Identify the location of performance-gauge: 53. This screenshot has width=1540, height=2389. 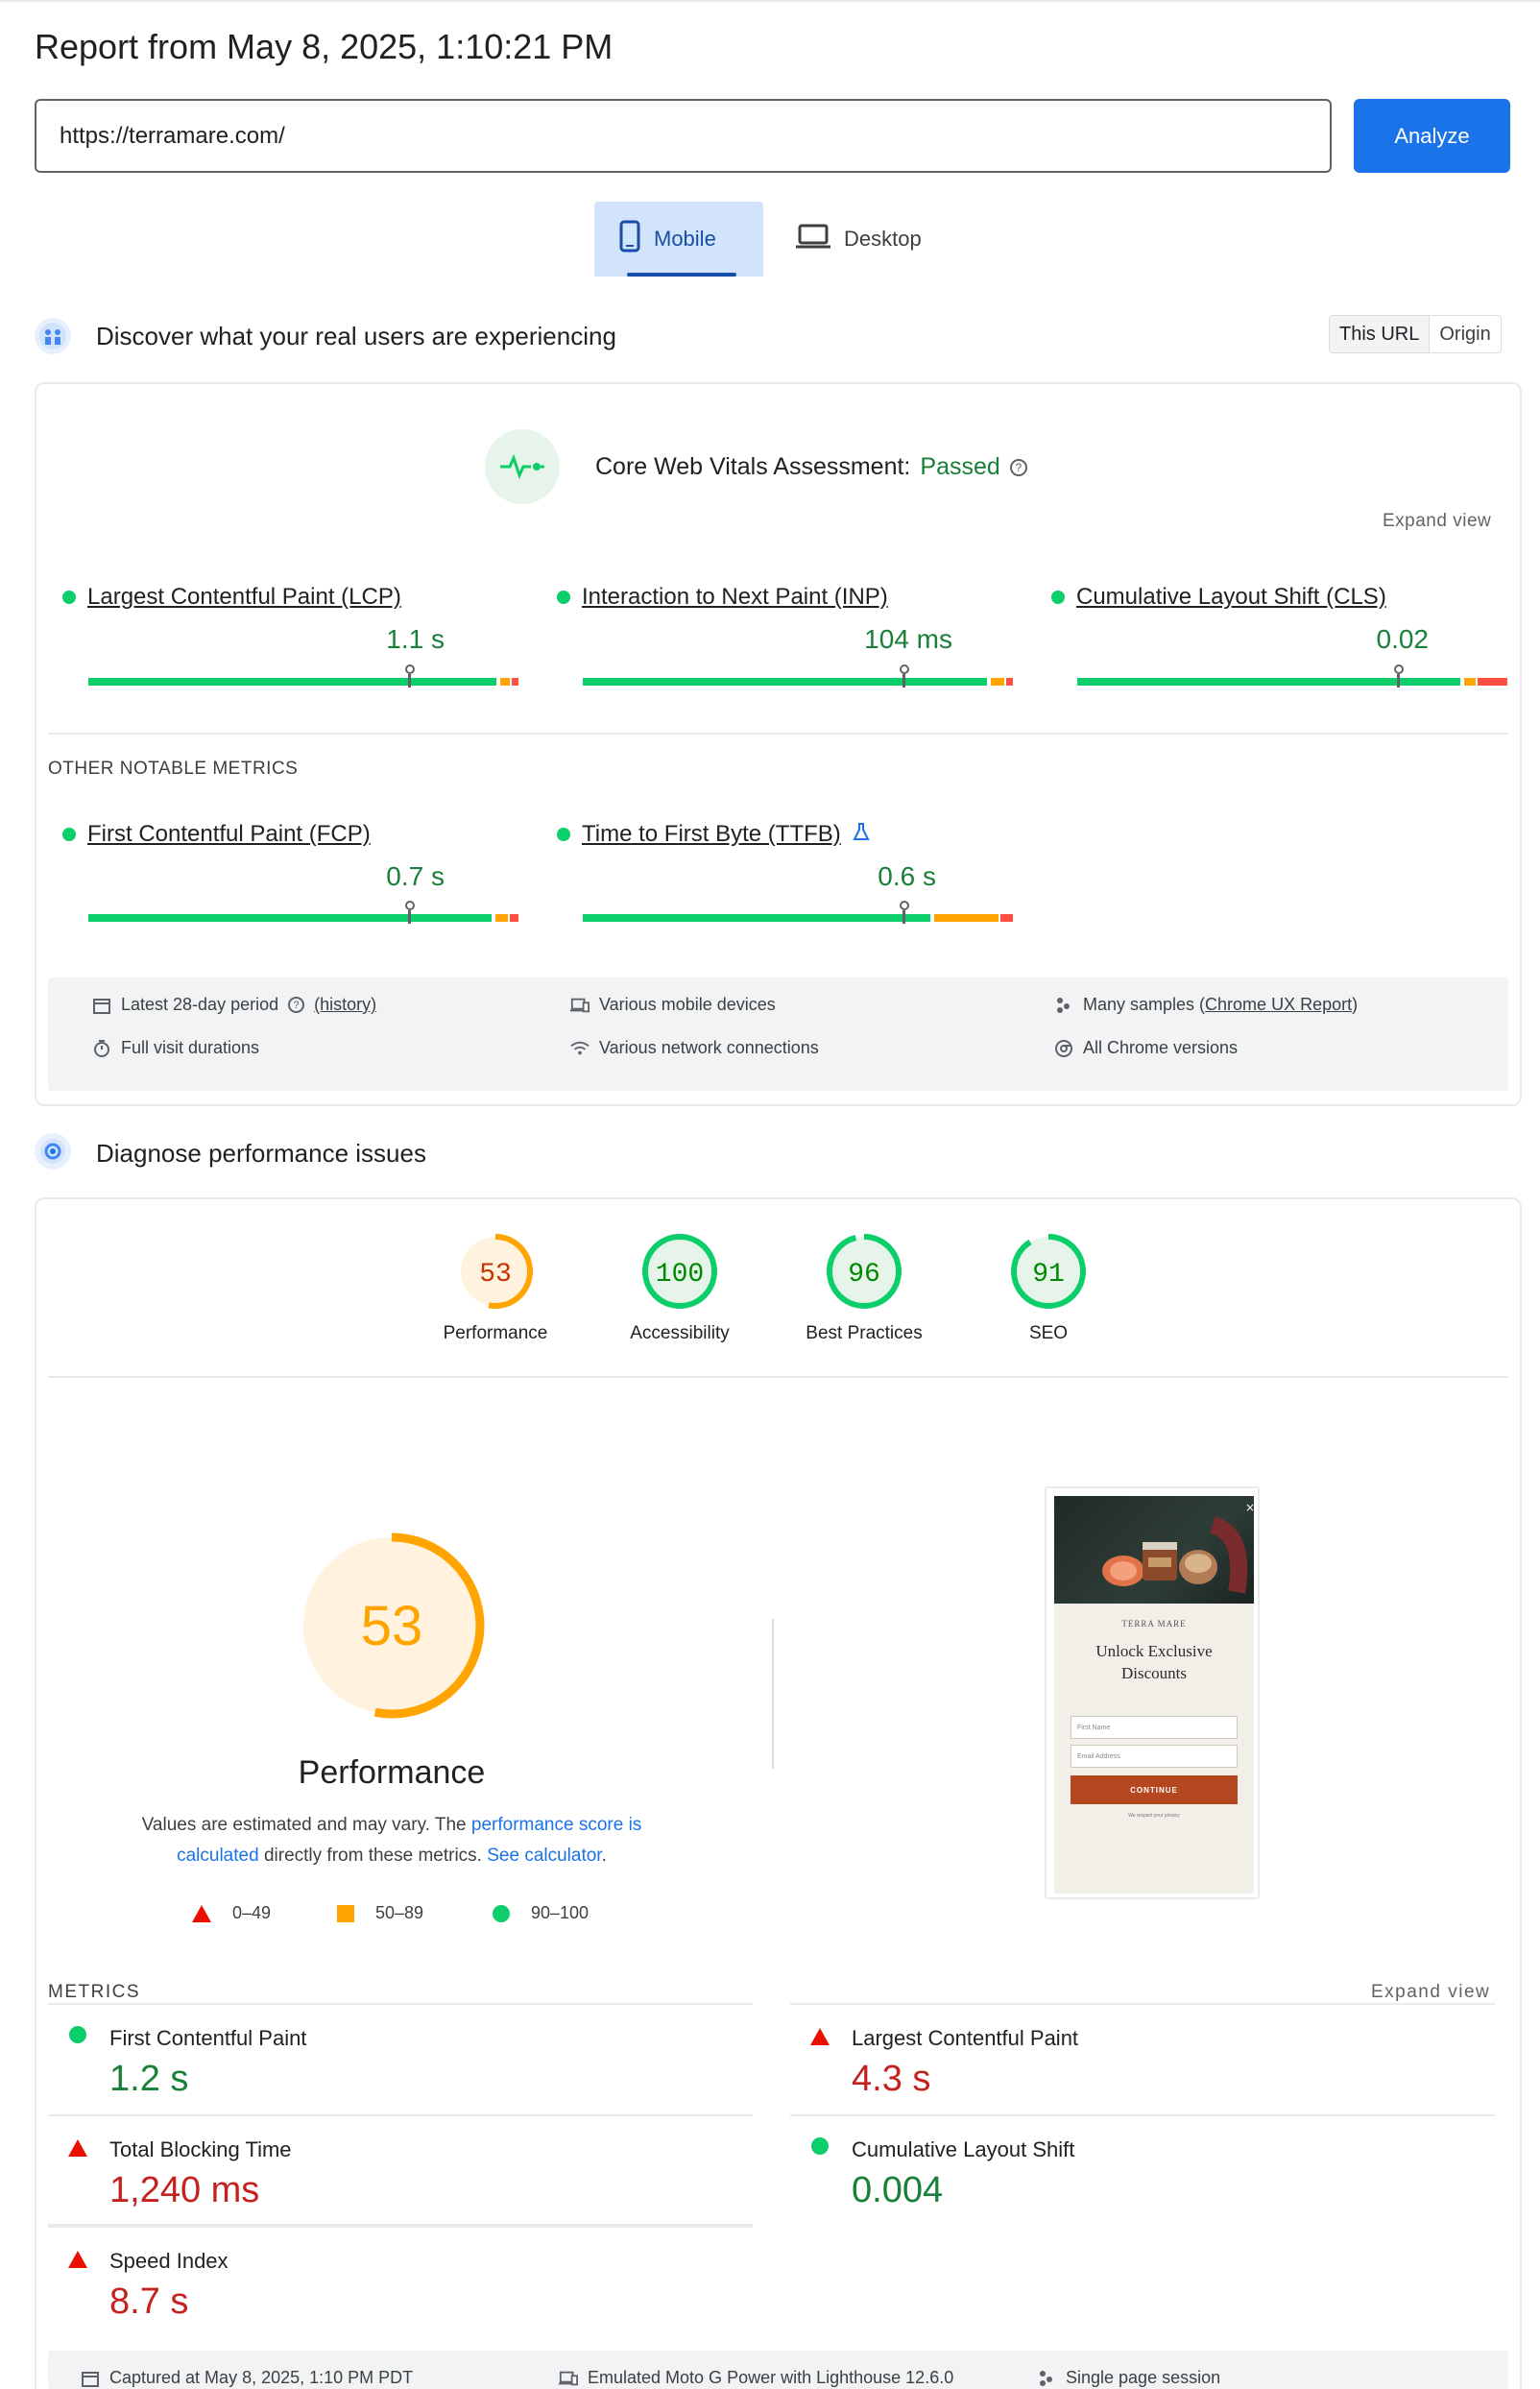
(495, 1271).